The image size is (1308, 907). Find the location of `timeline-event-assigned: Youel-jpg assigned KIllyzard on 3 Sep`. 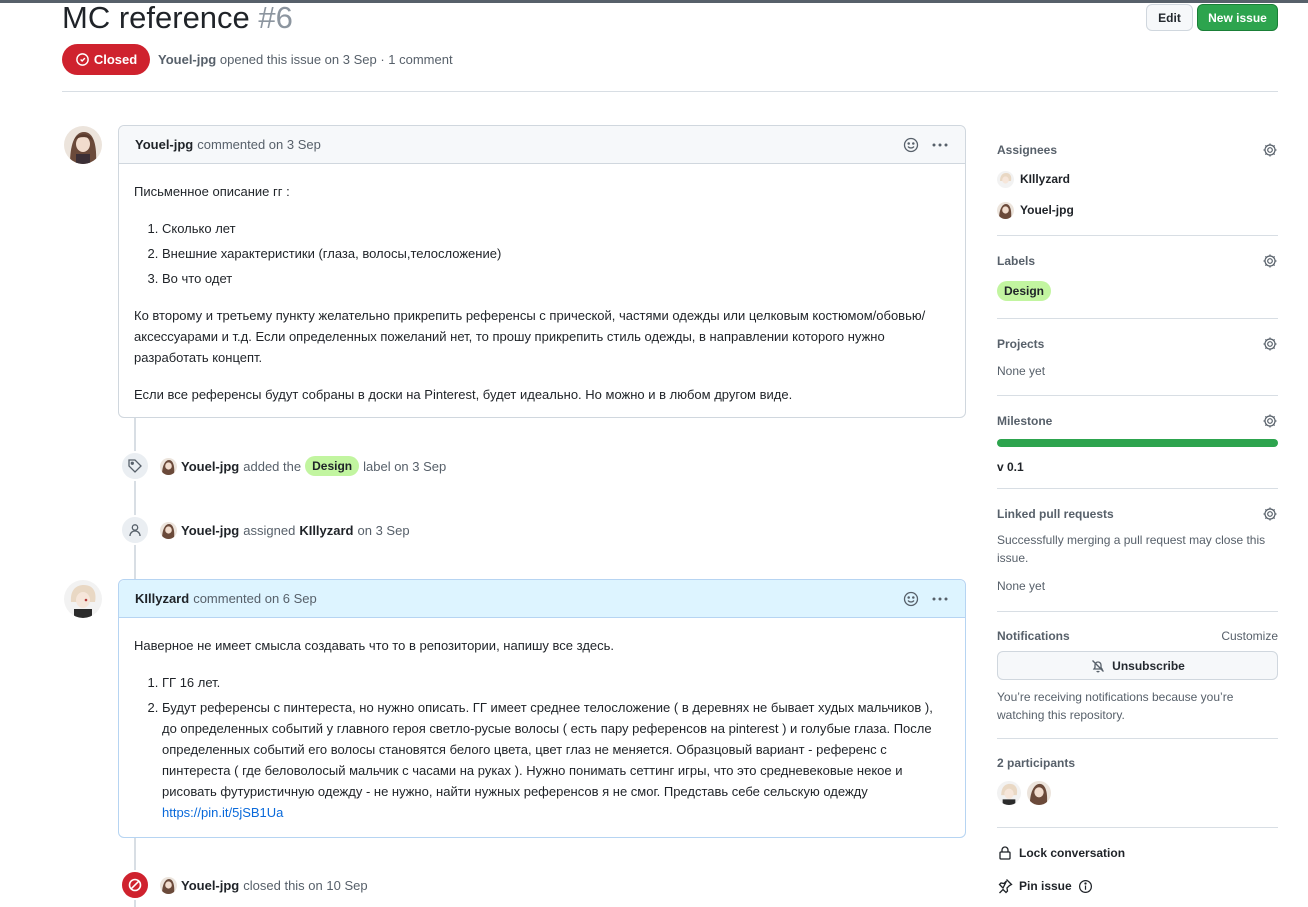

timeline-event-assigned: Youel-jpg assigned KIllyzard on 3 Sep is located at coordinates (265, 530).